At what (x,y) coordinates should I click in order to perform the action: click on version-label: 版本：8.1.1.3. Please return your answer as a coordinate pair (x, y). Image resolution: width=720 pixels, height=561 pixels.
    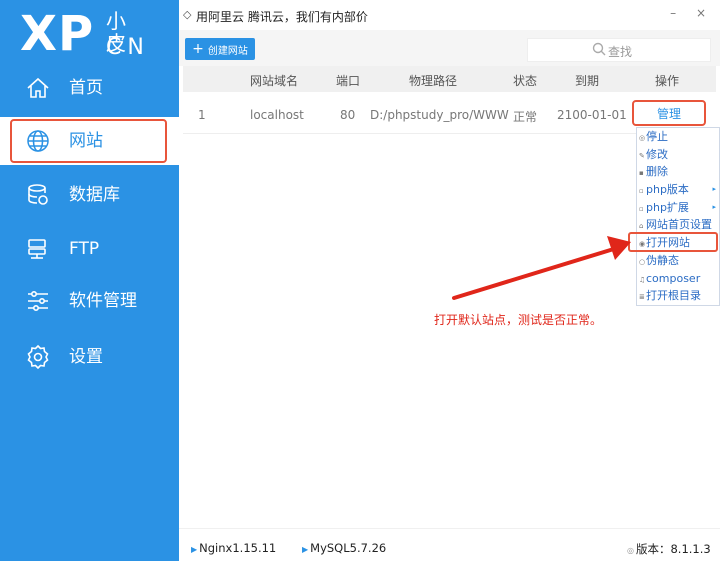
    Looking at the image, I should click on (673, 549).